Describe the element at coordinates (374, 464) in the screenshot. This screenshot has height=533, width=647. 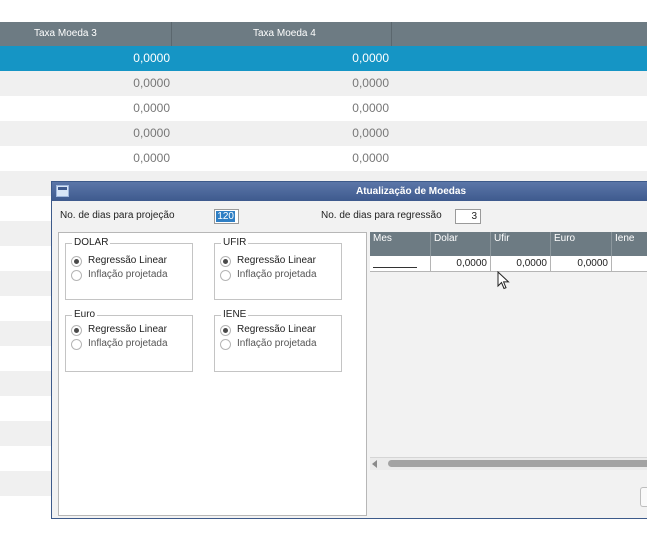
I see `scroll-left-icon` at that location.